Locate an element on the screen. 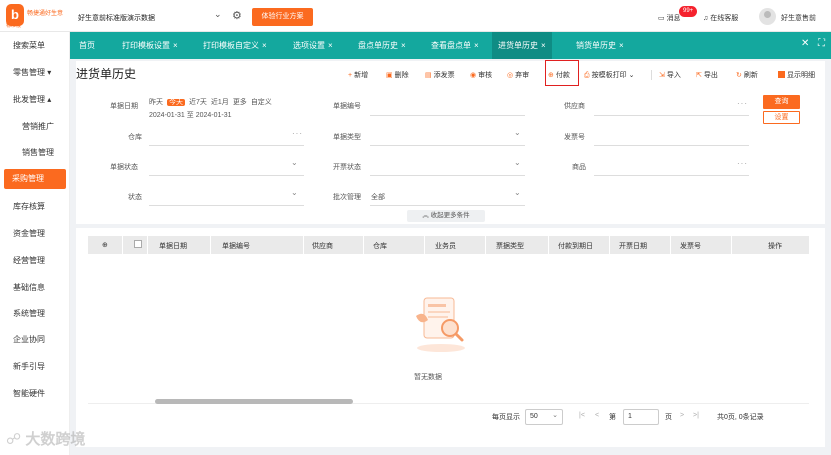  settings-button: 设置 is located at coordinates (781, 117).